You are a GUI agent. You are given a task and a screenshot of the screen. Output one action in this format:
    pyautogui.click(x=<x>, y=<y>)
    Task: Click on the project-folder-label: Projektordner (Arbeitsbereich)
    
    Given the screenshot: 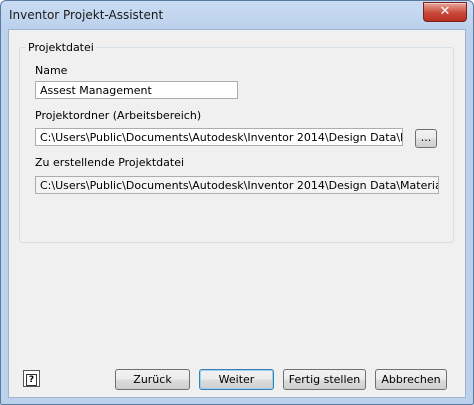 What is the action you would take?
    pyautogui.click(x=118, y=115)
    